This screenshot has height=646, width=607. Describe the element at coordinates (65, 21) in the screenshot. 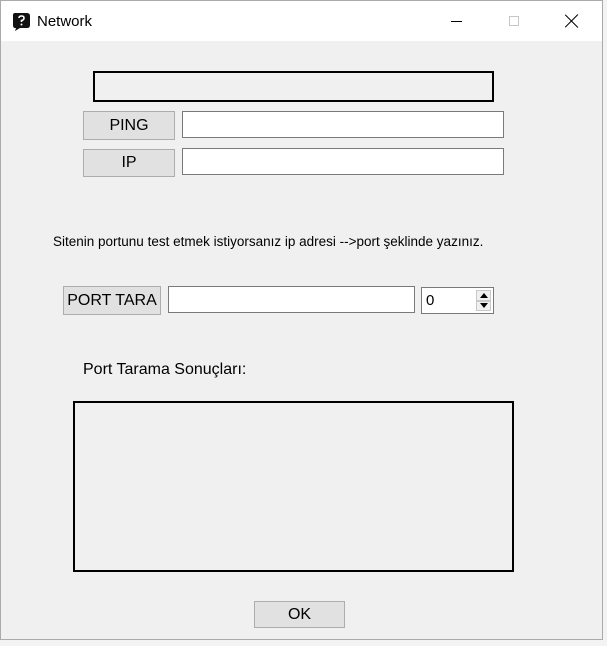

I see `window-title: Network` at that location.